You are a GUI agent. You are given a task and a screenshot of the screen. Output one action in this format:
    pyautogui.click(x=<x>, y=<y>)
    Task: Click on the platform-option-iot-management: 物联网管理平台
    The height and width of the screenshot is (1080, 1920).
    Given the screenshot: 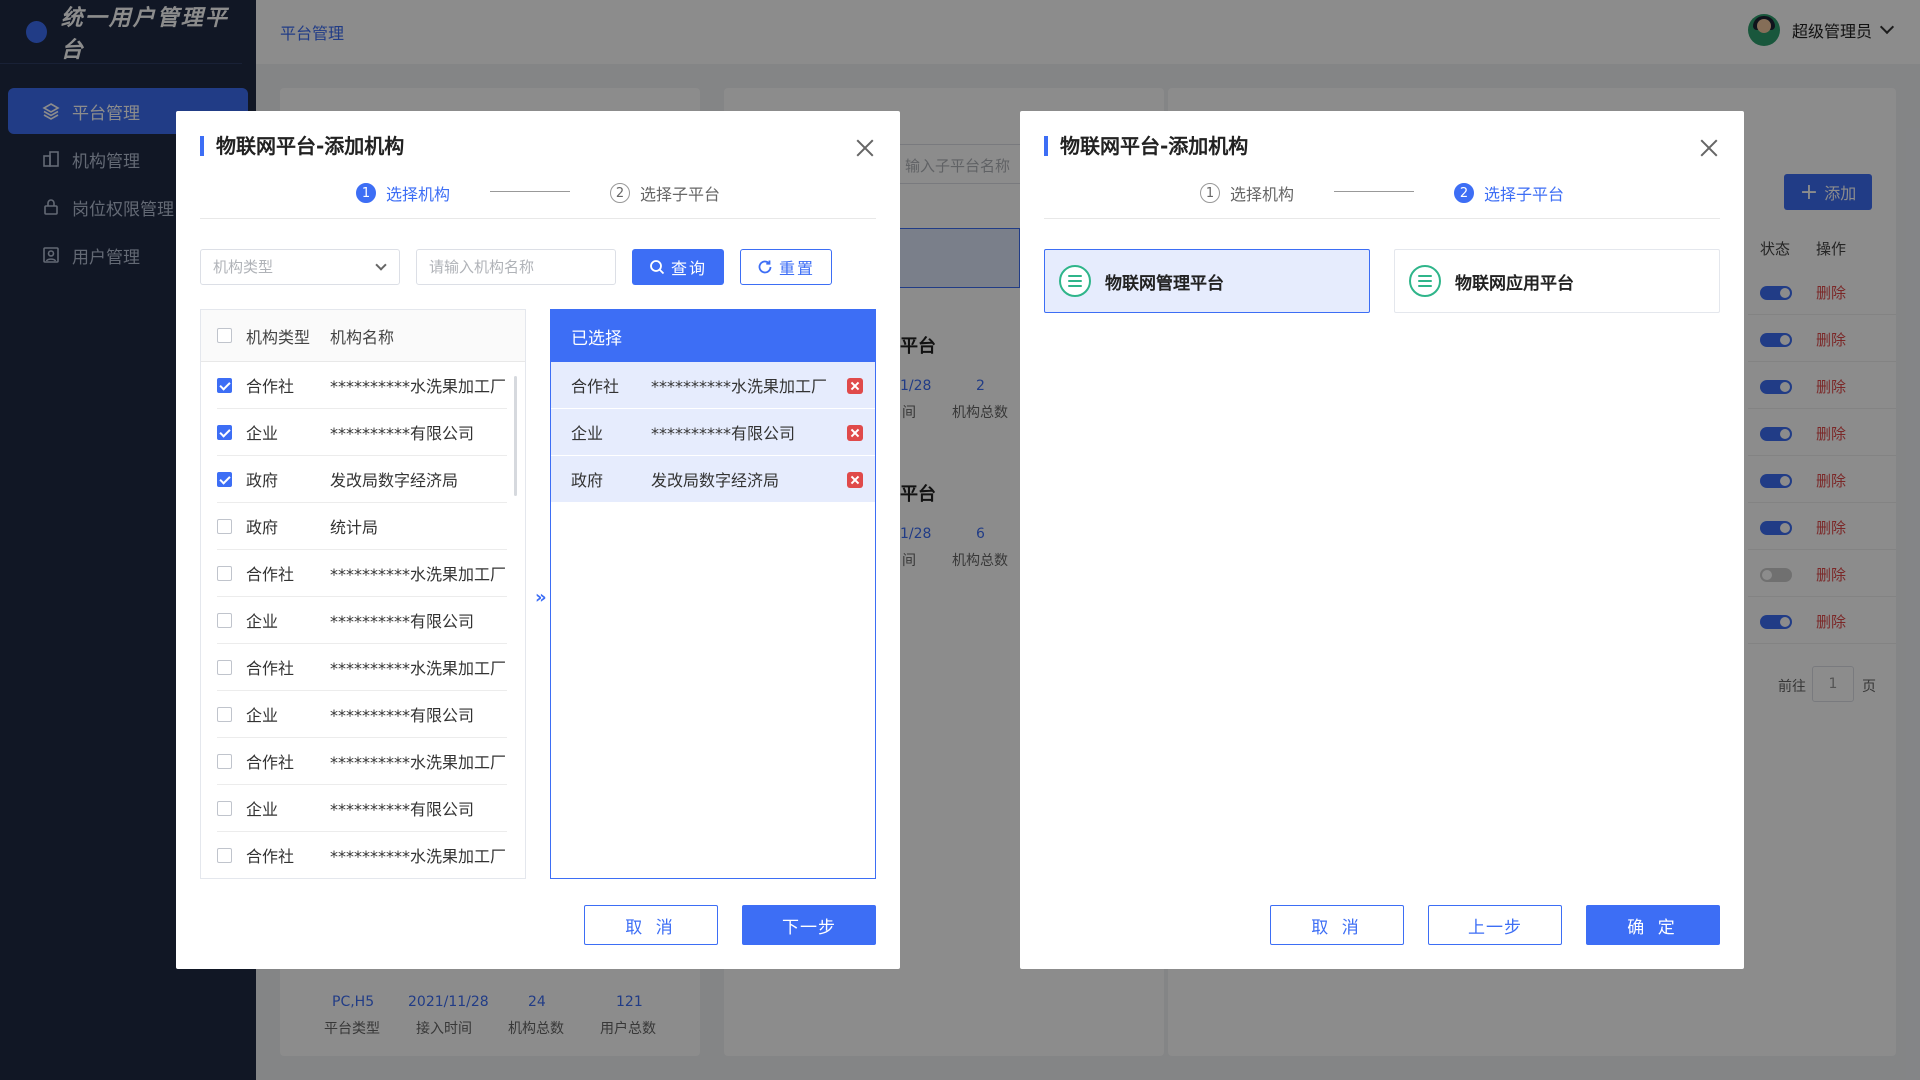 What is the action you would take?
    pyautogui.click(x=1207, y=281)
    